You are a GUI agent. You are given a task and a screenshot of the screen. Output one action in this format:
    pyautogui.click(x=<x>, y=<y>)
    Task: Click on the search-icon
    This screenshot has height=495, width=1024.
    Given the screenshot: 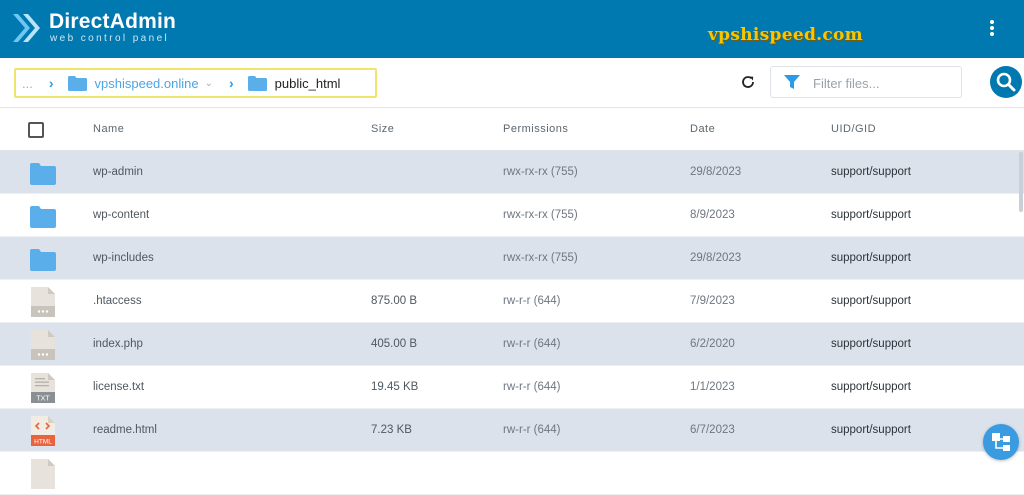 What is the action you would take?
    pyautogui.click(x=1006, y=82)
    